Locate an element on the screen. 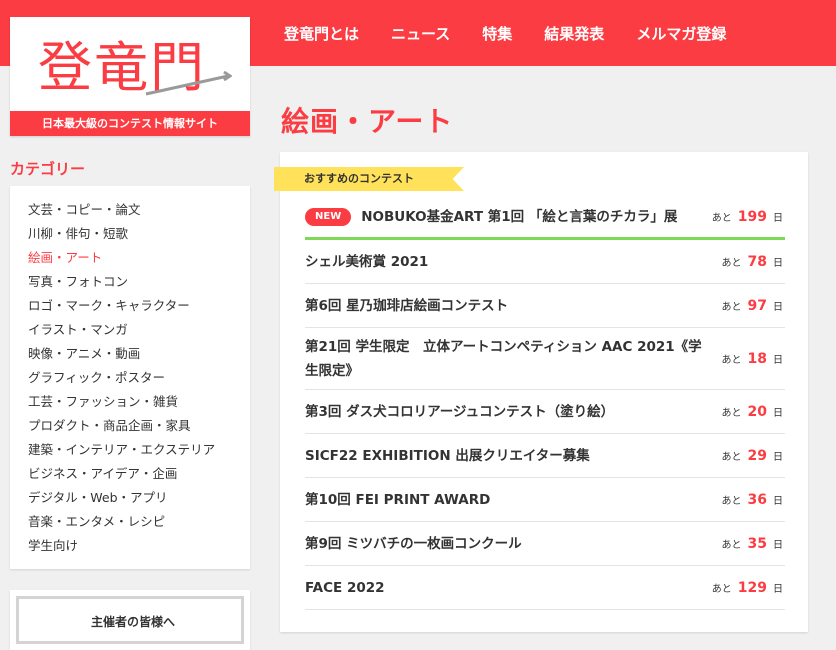  category-item: プロダクト・商品企画・家具 is located at coordinates (139, 426).